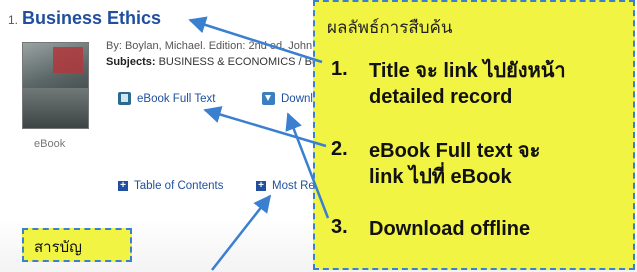 The height and width of the screenshot is (272, 637). I want to click on callout-item-line: Title จะ link ไปยังหน้า, so click(467, 71).